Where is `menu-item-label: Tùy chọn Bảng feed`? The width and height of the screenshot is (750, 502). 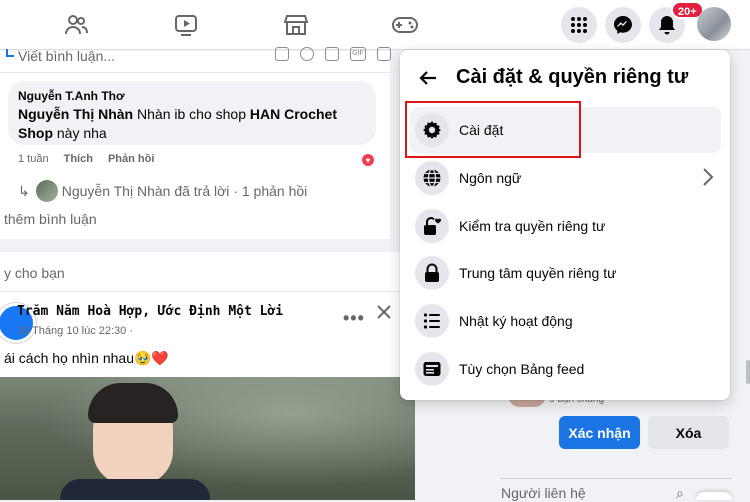
menu-item-label: Tùy chọn Bảng feed is located at coordinates (522, 369).